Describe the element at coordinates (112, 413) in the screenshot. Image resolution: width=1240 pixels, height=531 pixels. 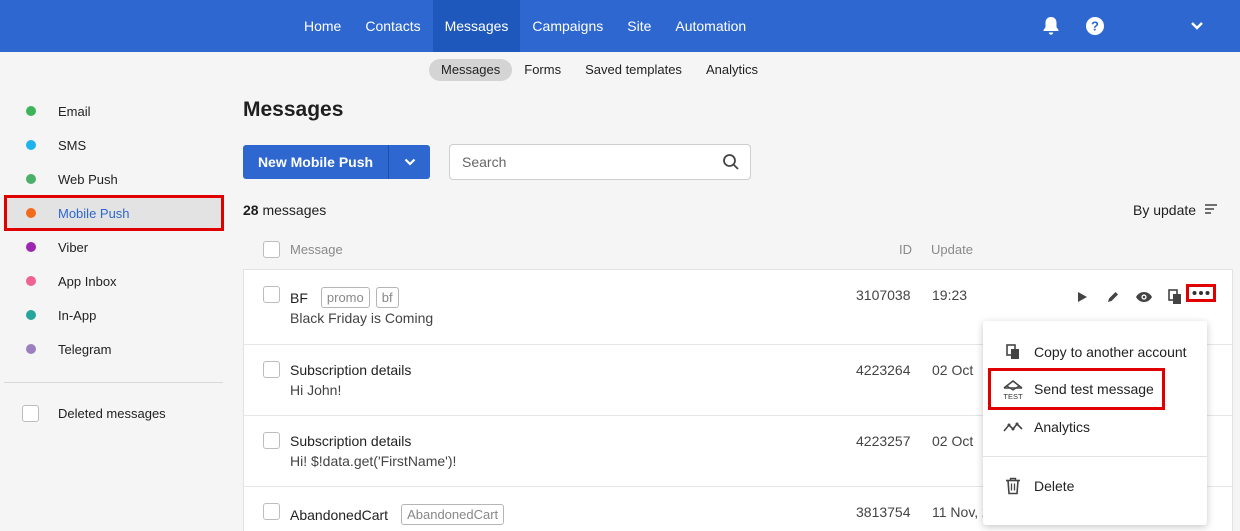
I see `deleted-messages-label: Deleted messages` at that location.